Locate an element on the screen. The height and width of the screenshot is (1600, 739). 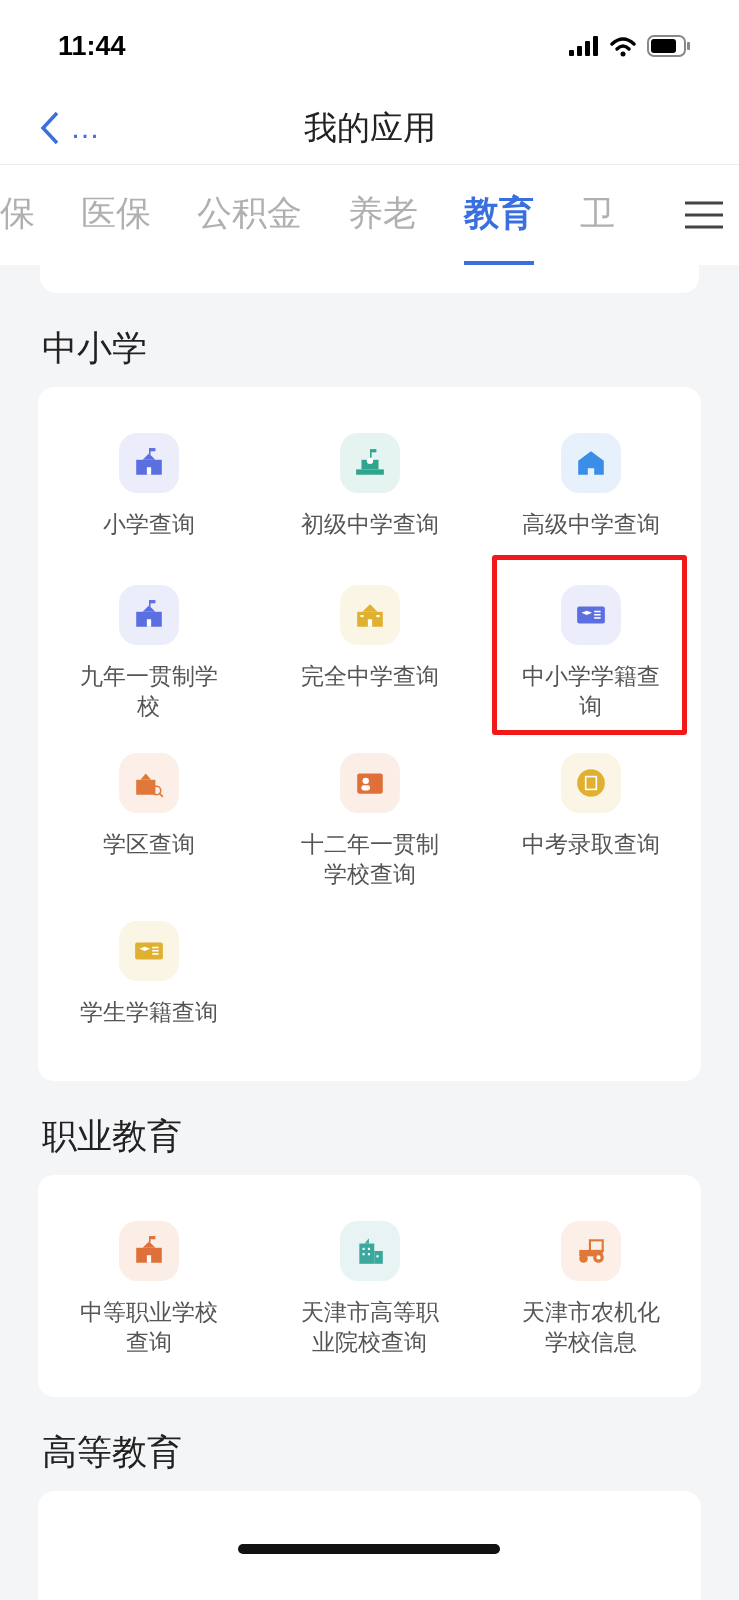
app-label: 九年一贯制学校 is located at coordinates (148, 691).